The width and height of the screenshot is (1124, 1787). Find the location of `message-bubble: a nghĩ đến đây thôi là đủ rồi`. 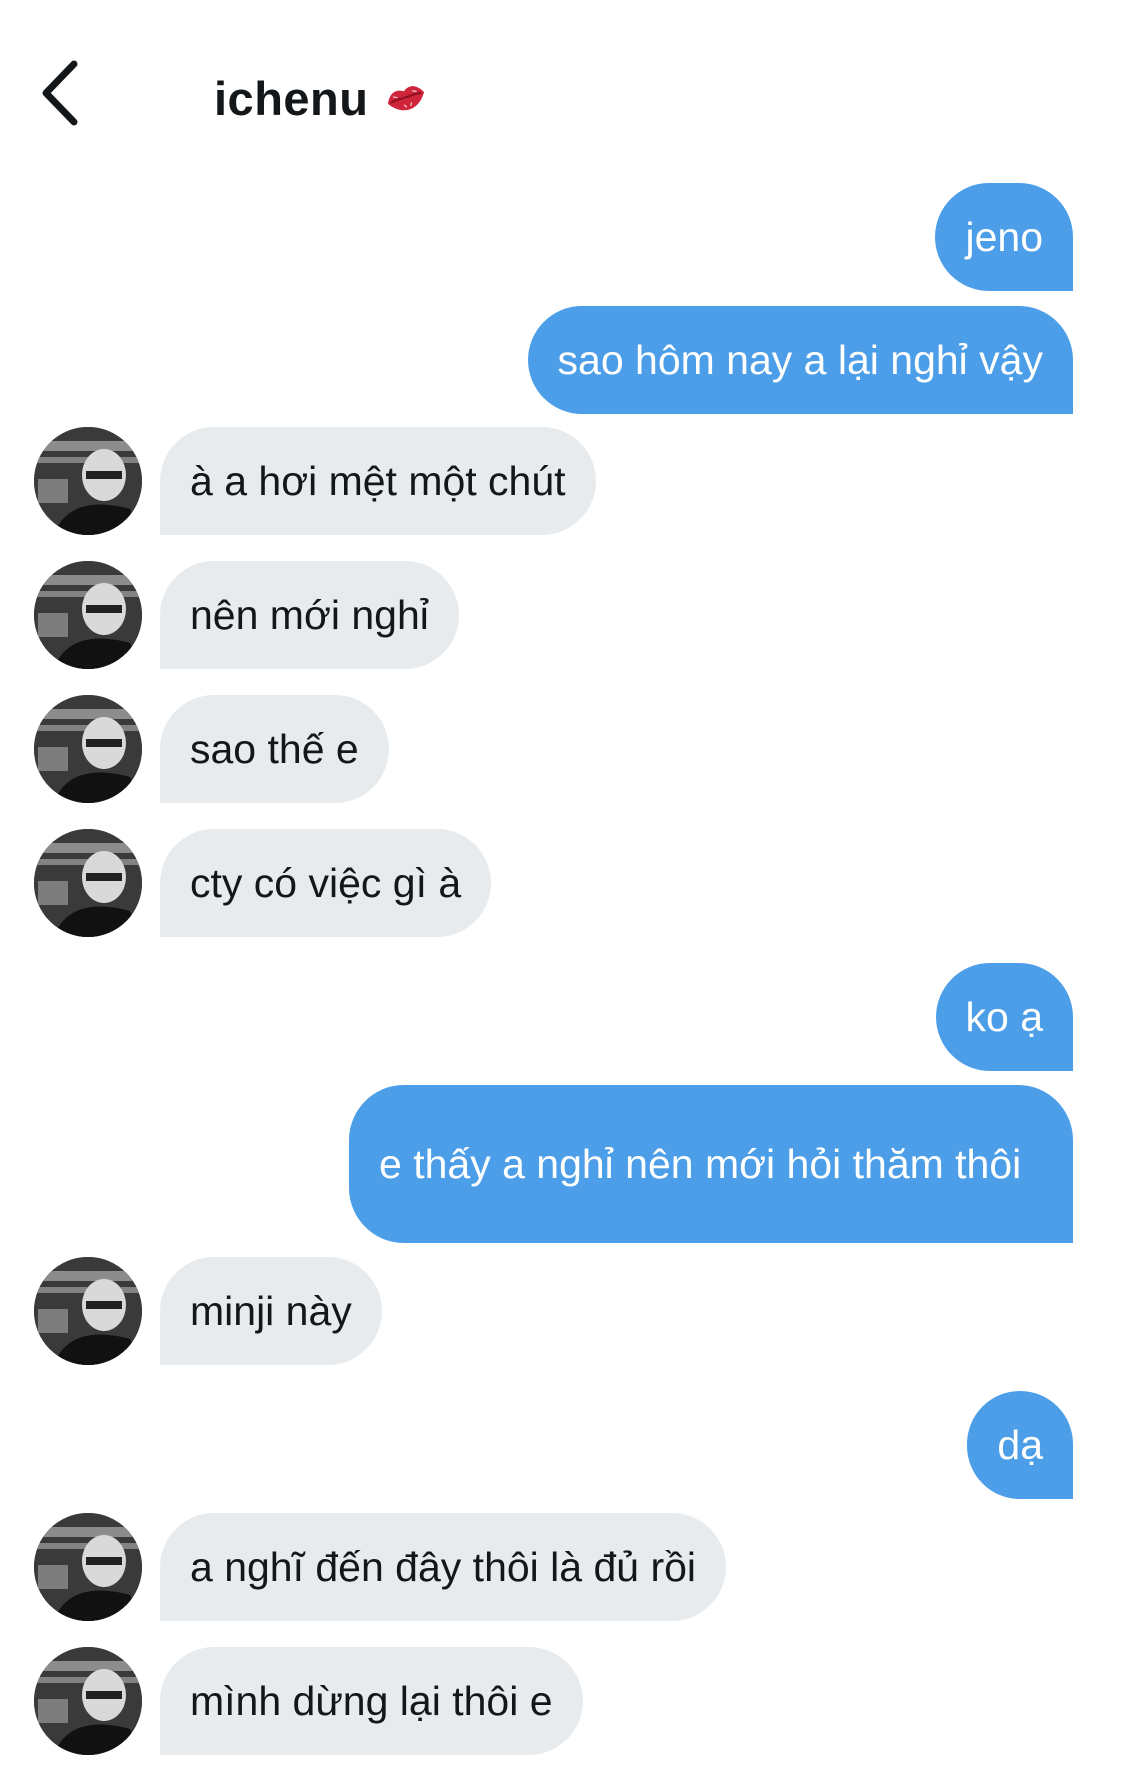

message-bubble: a nghĩ đến đây thôi là đủ rồi is located at coordinates (443, 1567).